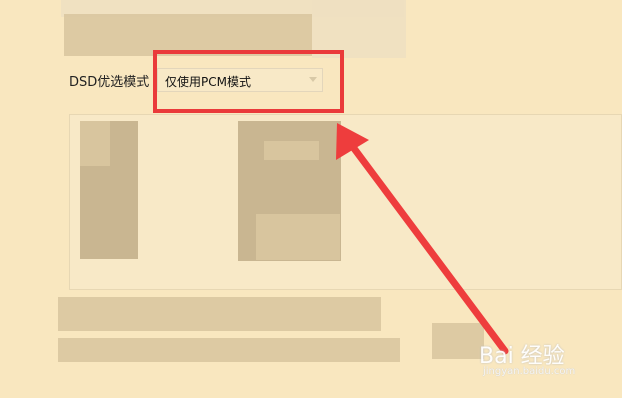 The width and height of the screenshot is (622, 398). I want to click on dsd-mode-label: DSD优选模式, so click(109, 82).